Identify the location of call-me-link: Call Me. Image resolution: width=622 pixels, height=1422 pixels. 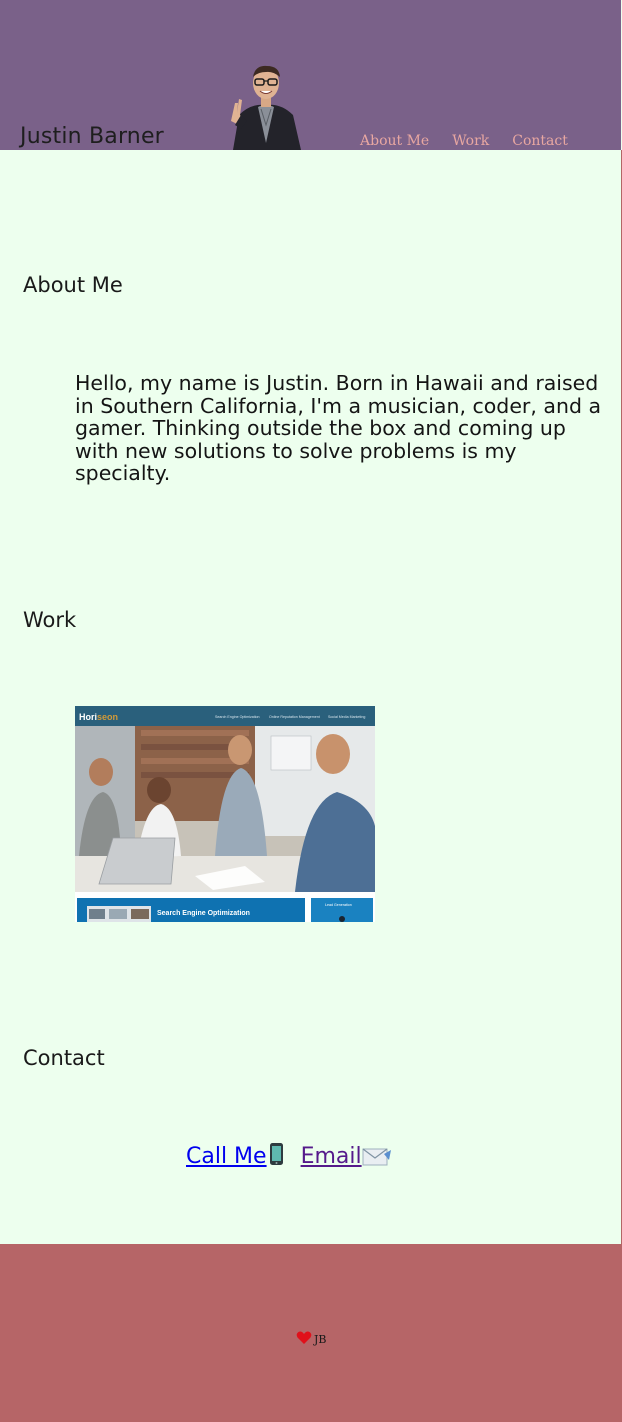
(236, 1157).